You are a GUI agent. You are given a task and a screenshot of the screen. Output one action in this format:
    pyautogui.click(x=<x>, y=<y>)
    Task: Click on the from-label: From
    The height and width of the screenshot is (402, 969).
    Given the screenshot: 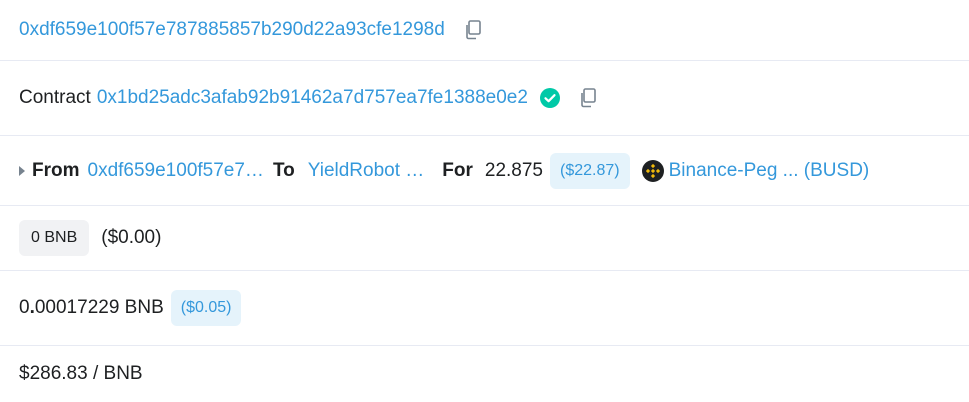 What is the action you would take?
    pyautogui.click(x=56, y=170)
    